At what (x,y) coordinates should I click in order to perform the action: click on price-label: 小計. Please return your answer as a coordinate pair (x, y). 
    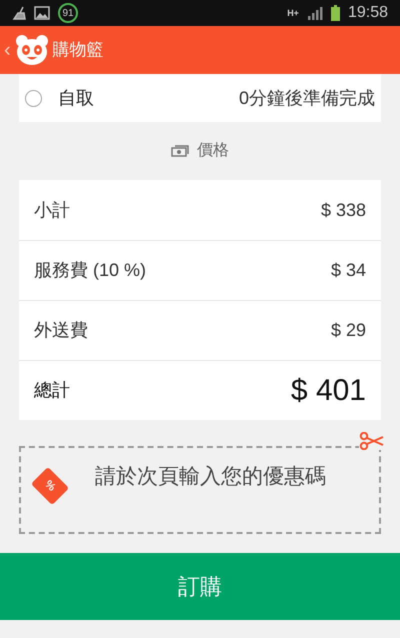
    Looking at the image, I should click on (52, 210).